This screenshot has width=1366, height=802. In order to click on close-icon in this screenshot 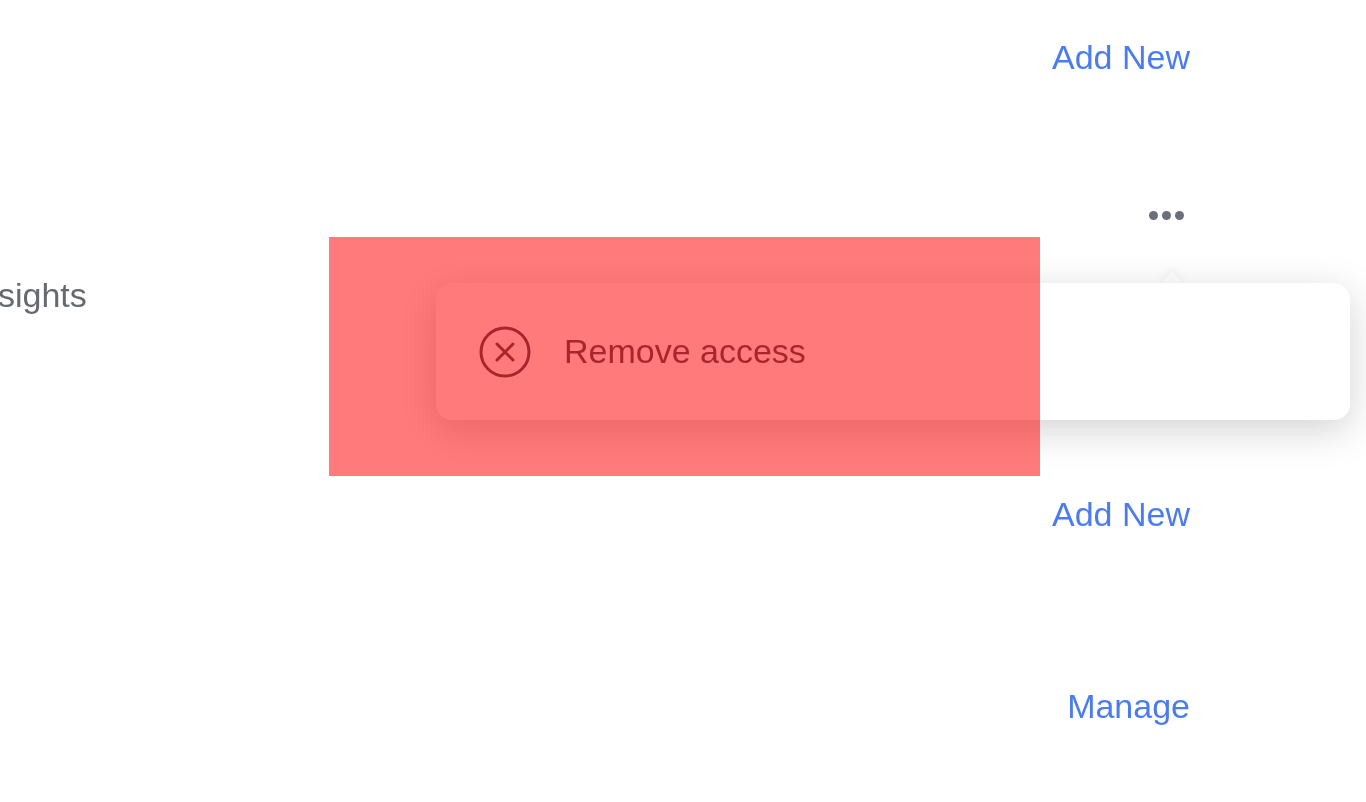, I will do `click(505, 351)`.